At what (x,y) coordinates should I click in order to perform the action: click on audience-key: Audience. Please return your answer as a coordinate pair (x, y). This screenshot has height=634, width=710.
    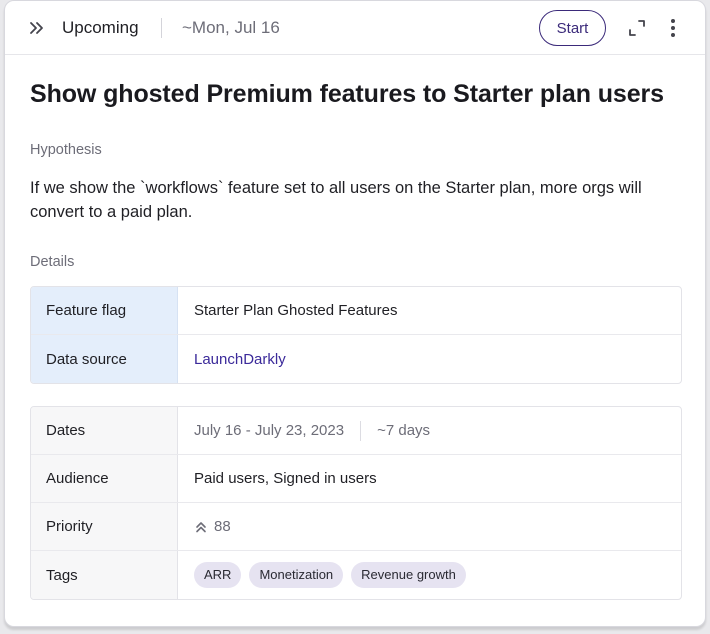
    Looking at the image, I should click on (104, 478).